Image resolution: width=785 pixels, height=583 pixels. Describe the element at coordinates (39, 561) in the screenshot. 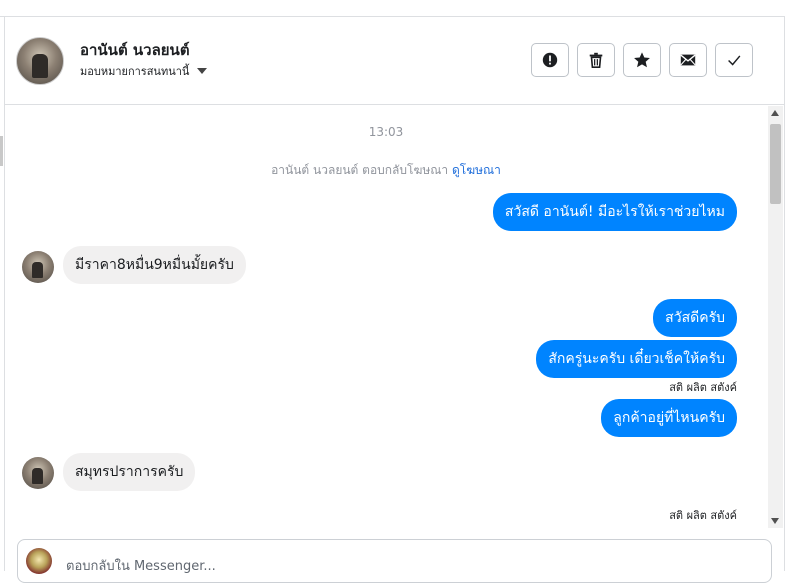

I see `page-avatar` at that location.